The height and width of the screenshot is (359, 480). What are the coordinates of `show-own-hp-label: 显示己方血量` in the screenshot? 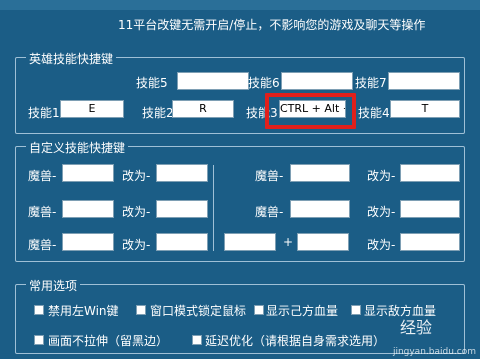 It's located at (302, 311).